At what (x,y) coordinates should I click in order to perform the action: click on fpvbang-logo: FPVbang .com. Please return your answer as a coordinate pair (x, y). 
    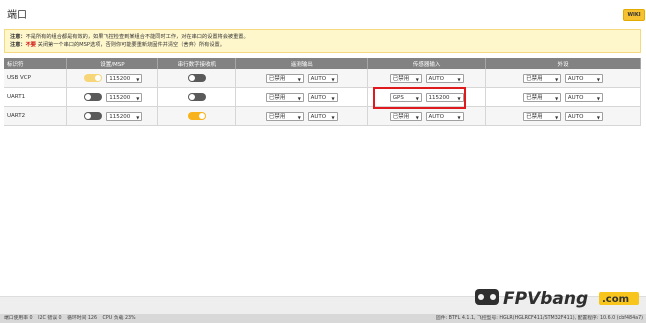
    Looking at the image, I should click on (557, 299).